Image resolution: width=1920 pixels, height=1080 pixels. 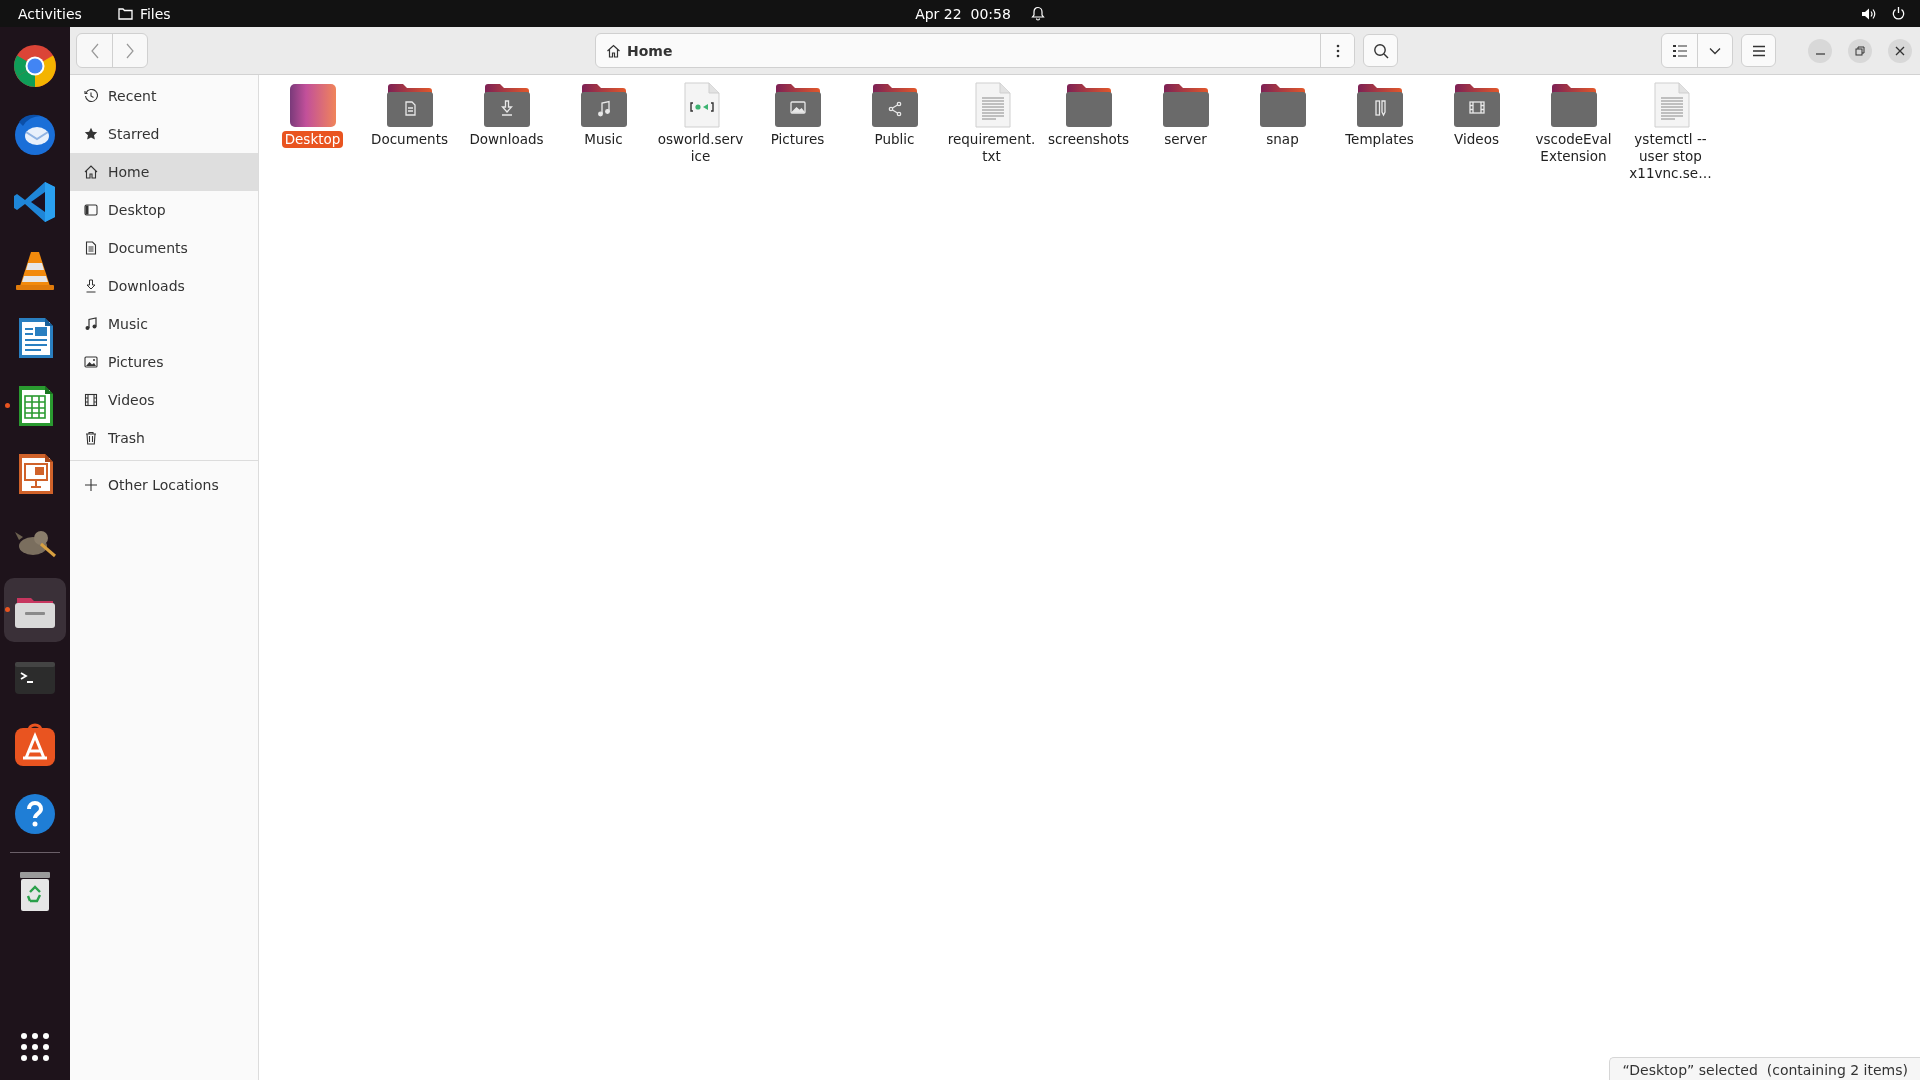 What do you see at coordinates (991, 148) in the screenshot?
I see `file-name: requirement.txt` at bounding box center [991, 148].